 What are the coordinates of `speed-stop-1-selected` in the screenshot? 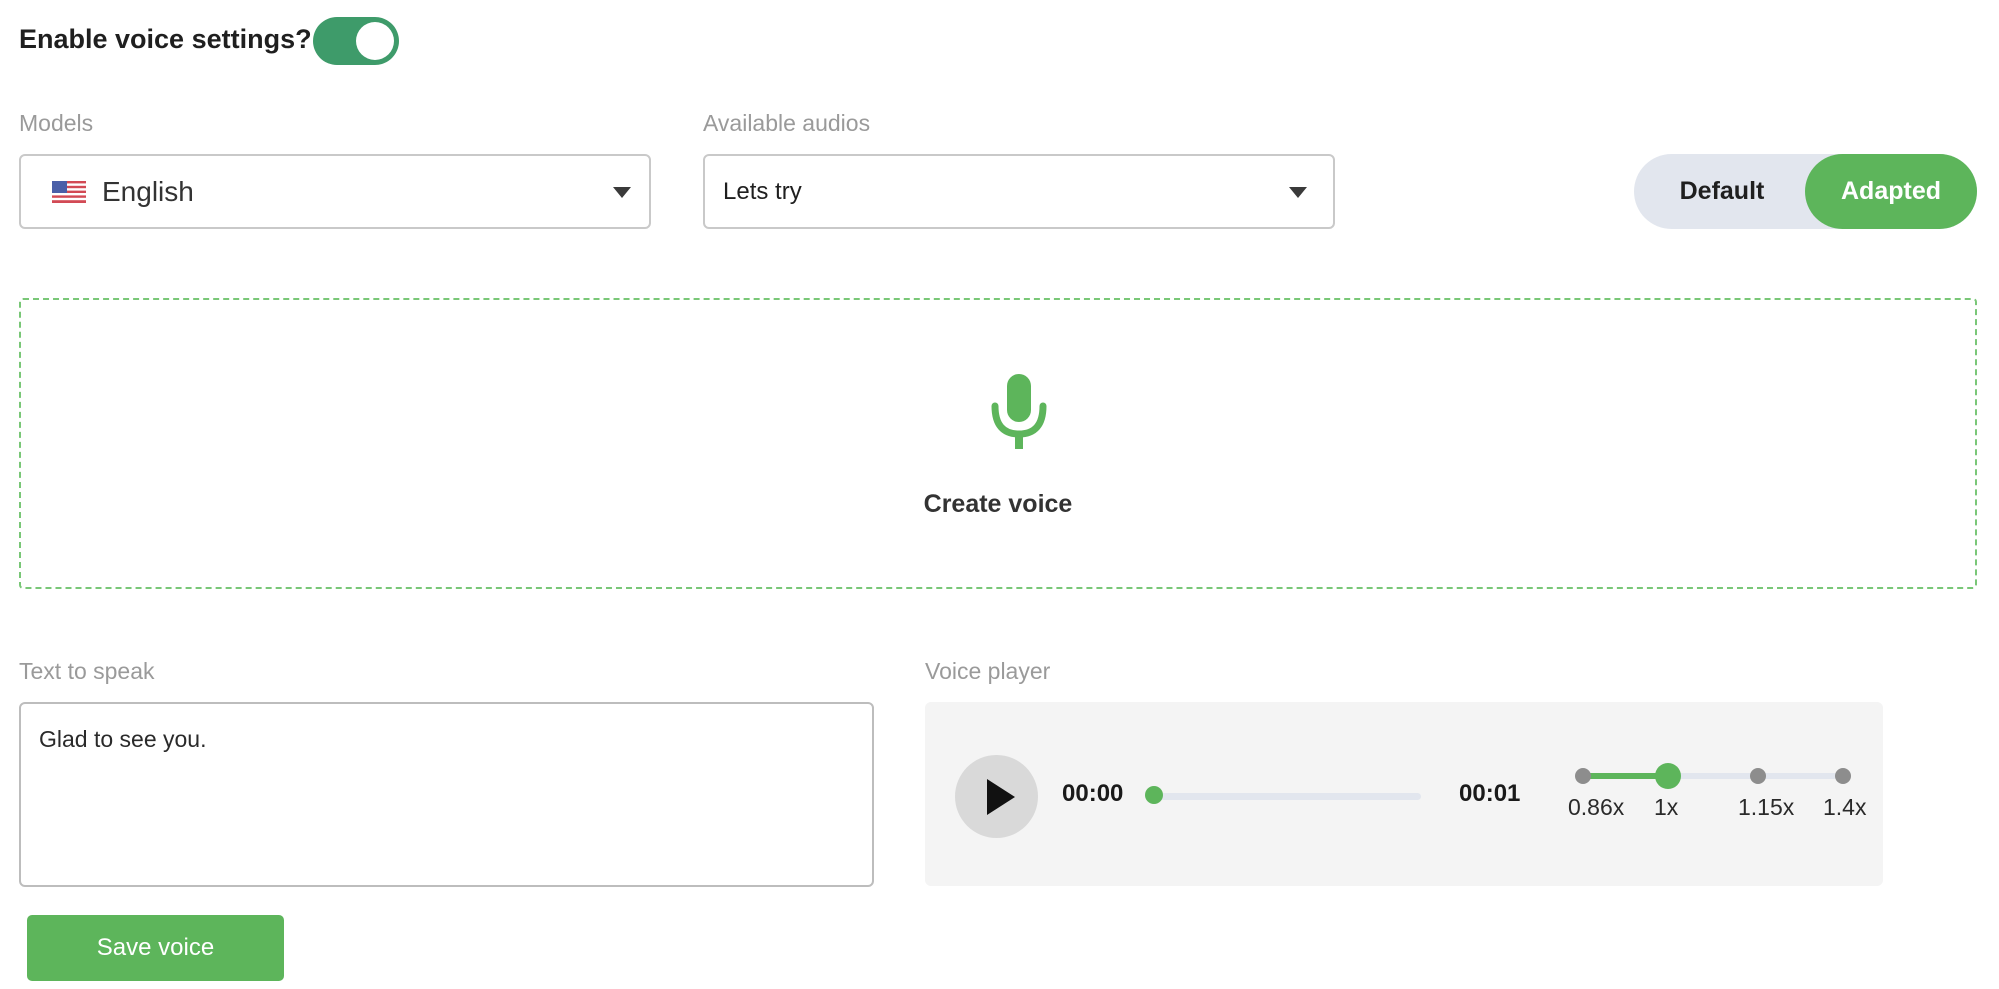 It's located at (1668, 776).